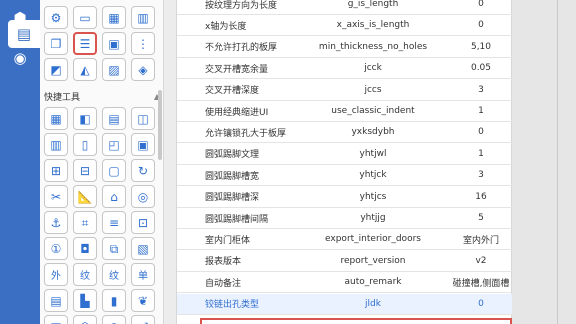 The image size is (576, 324). I want to click on tool-button-panel-corner: ◳, so click(56, 319).